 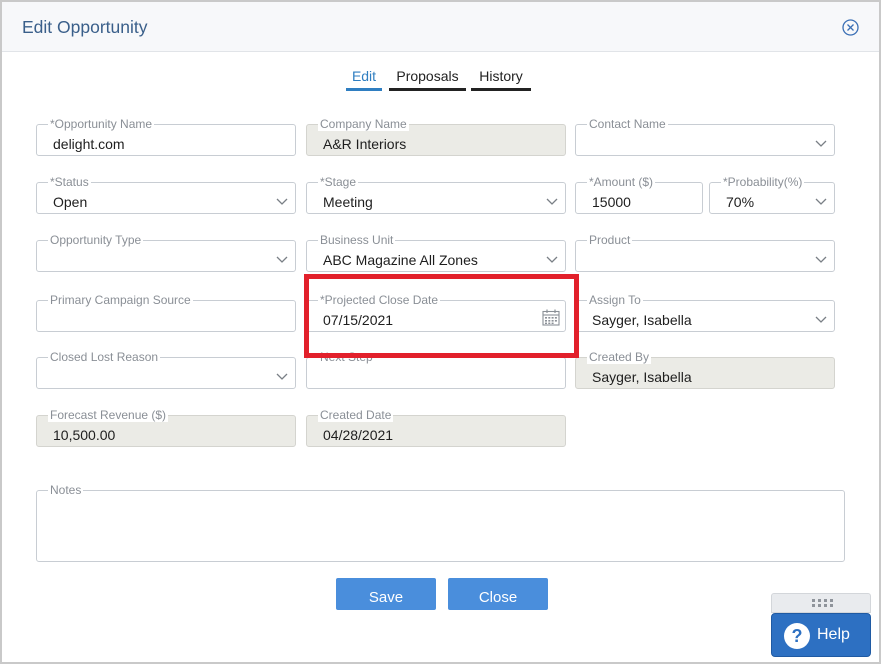 I want to click on status-label: *Status, so click(x=69, y=182).